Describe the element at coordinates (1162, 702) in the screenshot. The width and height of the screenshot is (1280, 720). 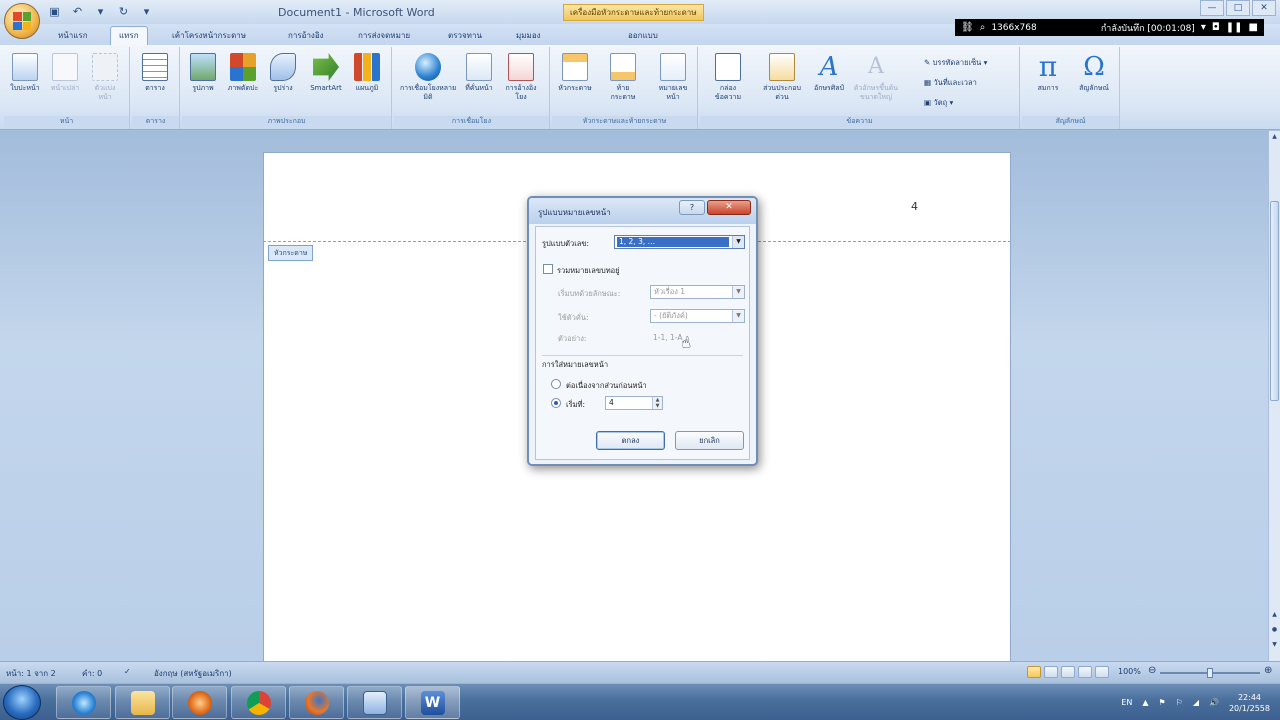
I see `action-center-icon: ⚑` at that location.